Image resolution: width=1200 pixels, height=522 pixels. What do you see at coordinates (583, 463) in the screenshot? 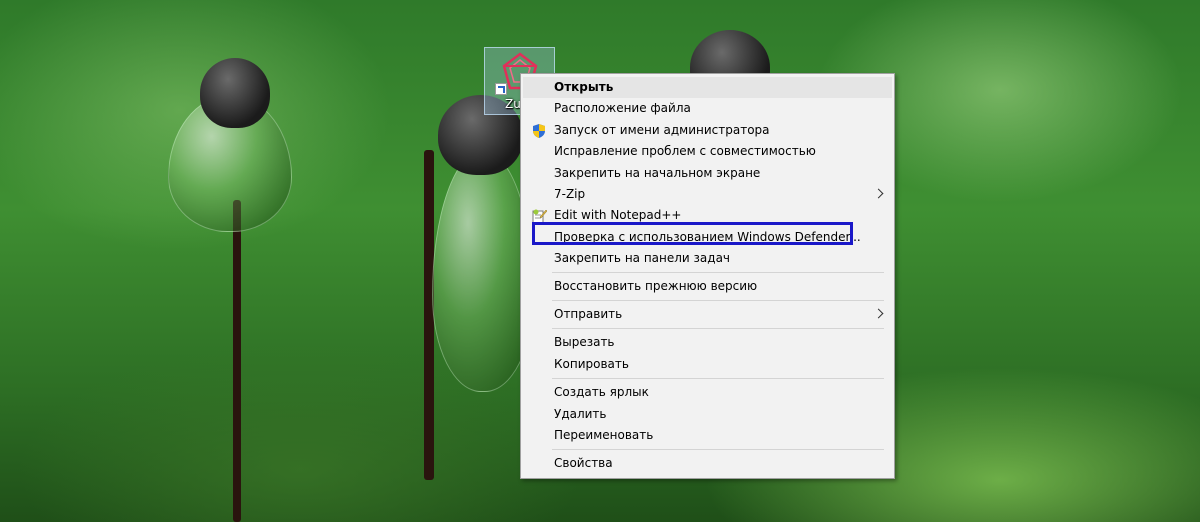
I see `menu-item-label: Свойства` at bounding box center [583, 463].